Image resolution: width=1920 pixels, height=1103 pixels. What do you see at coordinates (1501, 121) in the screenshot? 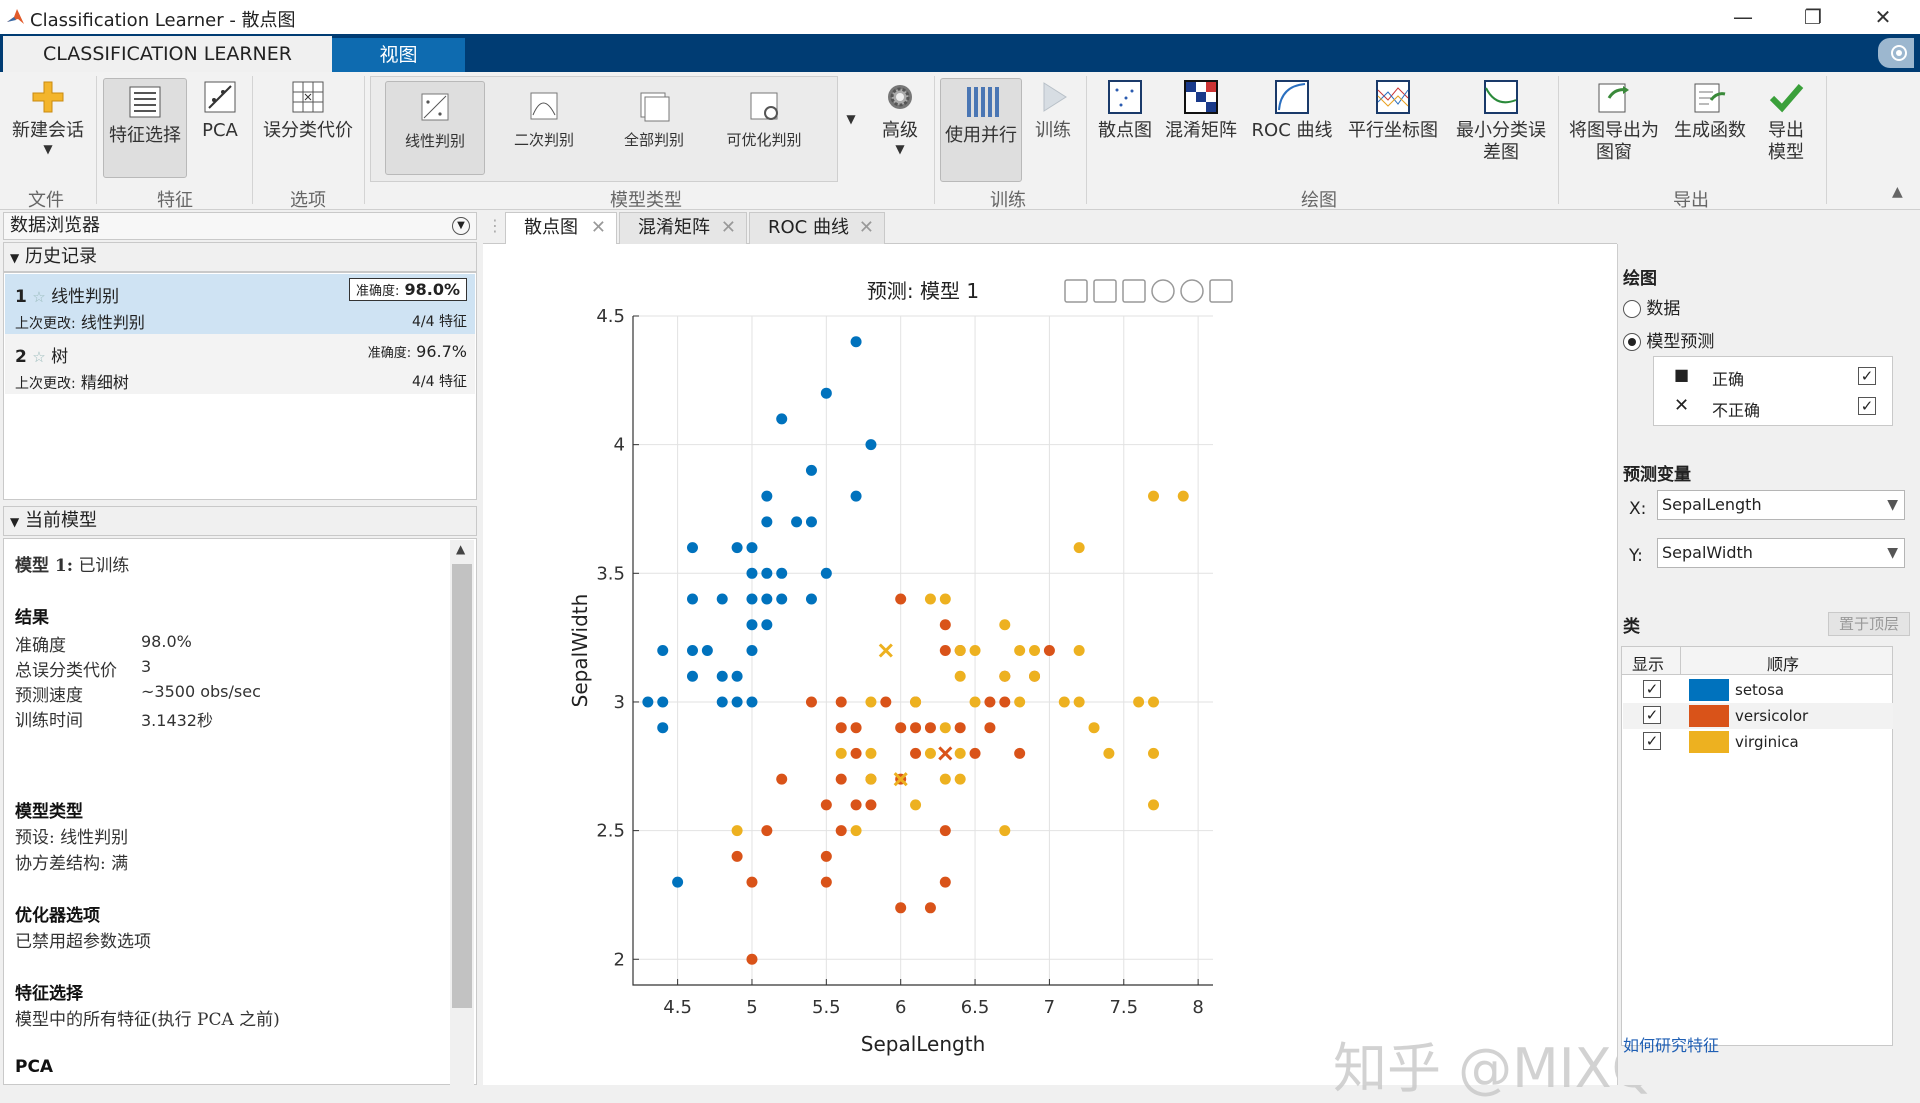
I see `min-classification-error-button: 最小分类误差图` at bounding box center [1501, 121].